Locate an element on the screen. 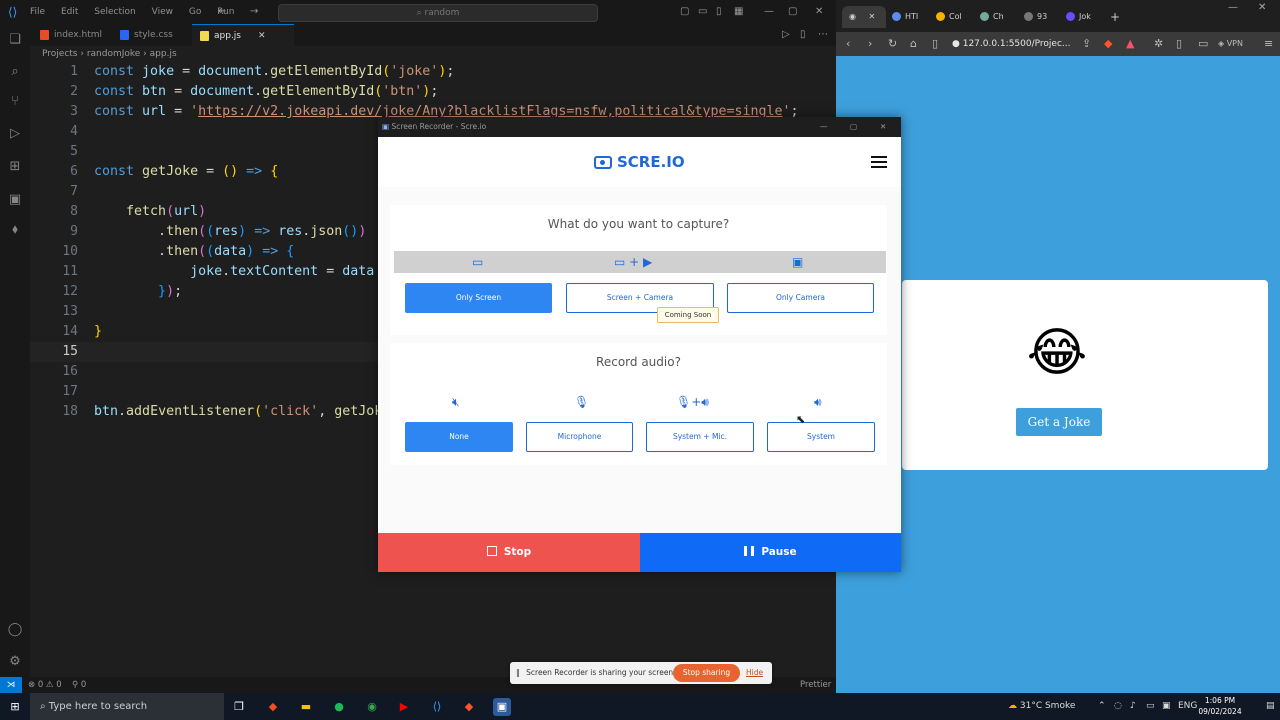  tray-overflow-icon: ⌃ is located at coordinates (1102, 706).